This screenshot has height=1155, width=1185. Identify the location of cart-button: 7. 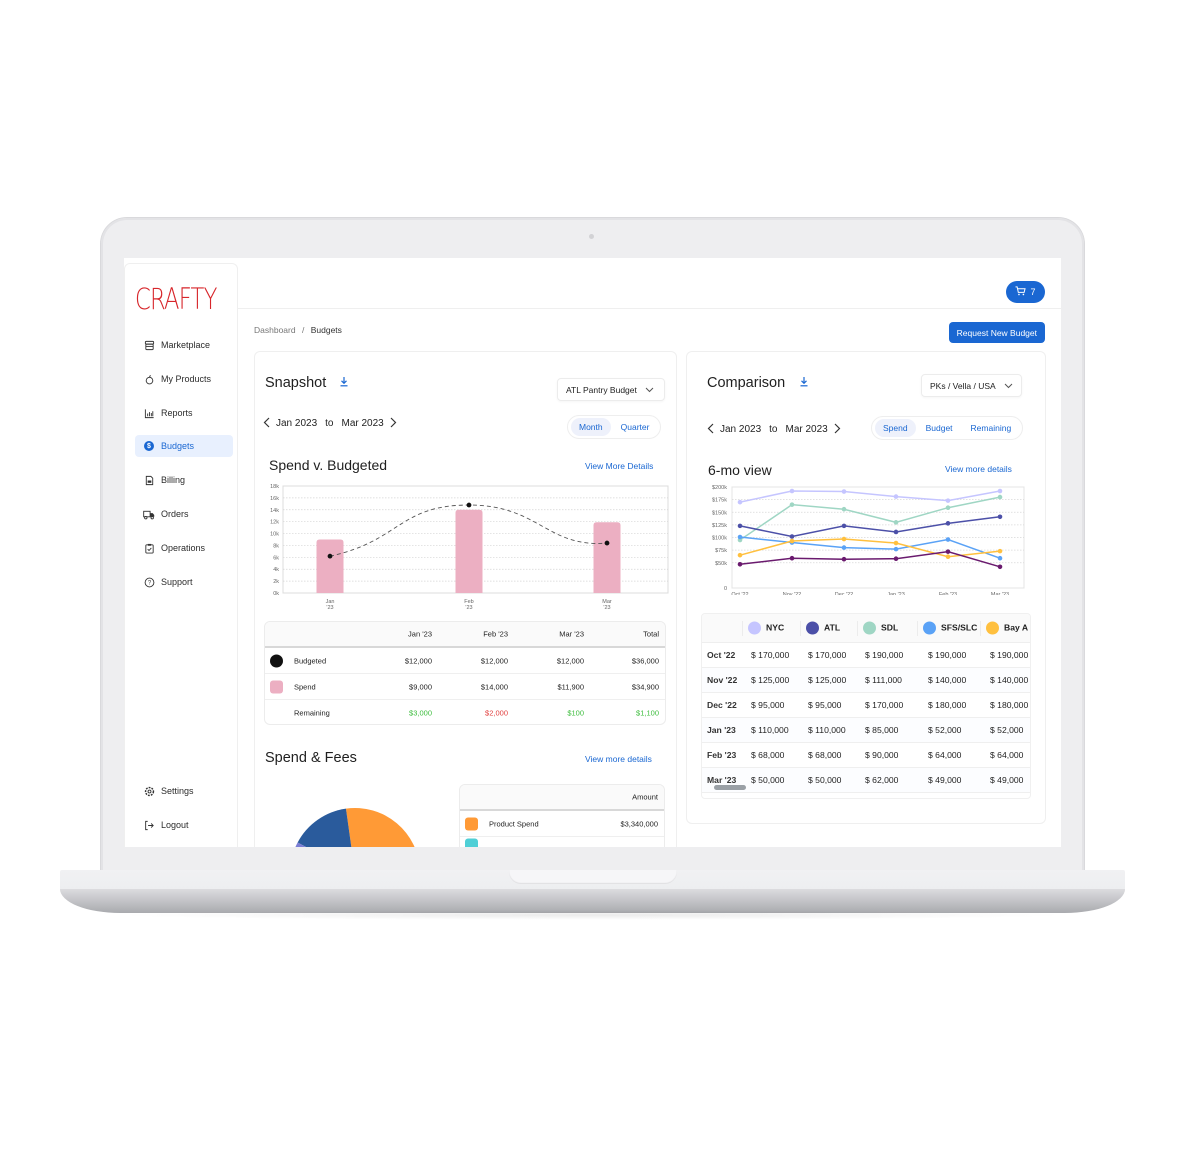
(1025, 292).